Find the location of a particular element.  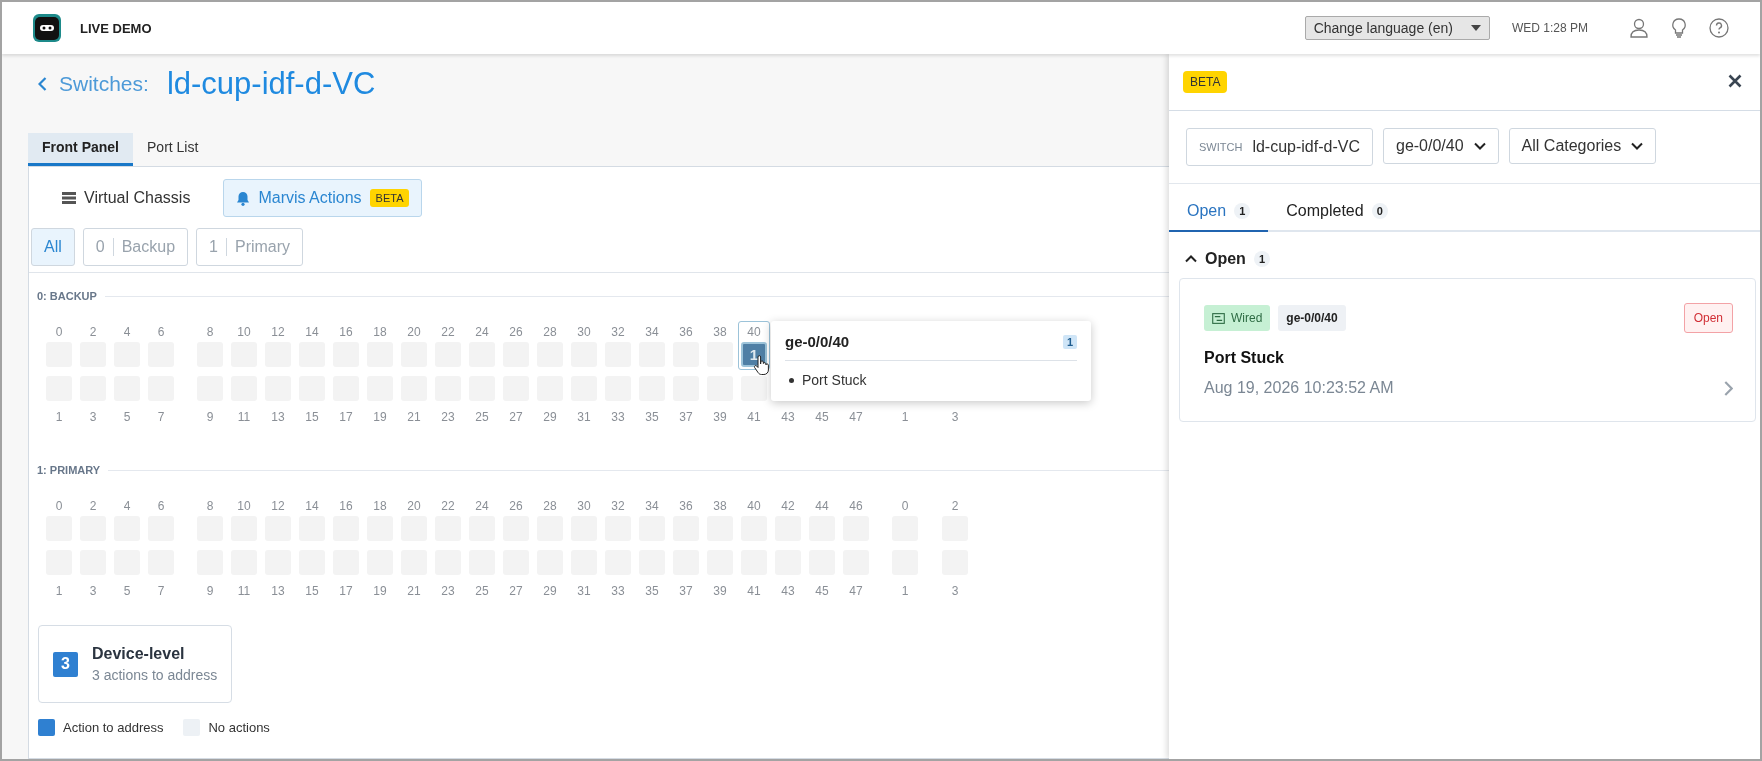

timestamp: Aug 19, 2026 10:23:52 AM is located at coordinates (1299, 388).